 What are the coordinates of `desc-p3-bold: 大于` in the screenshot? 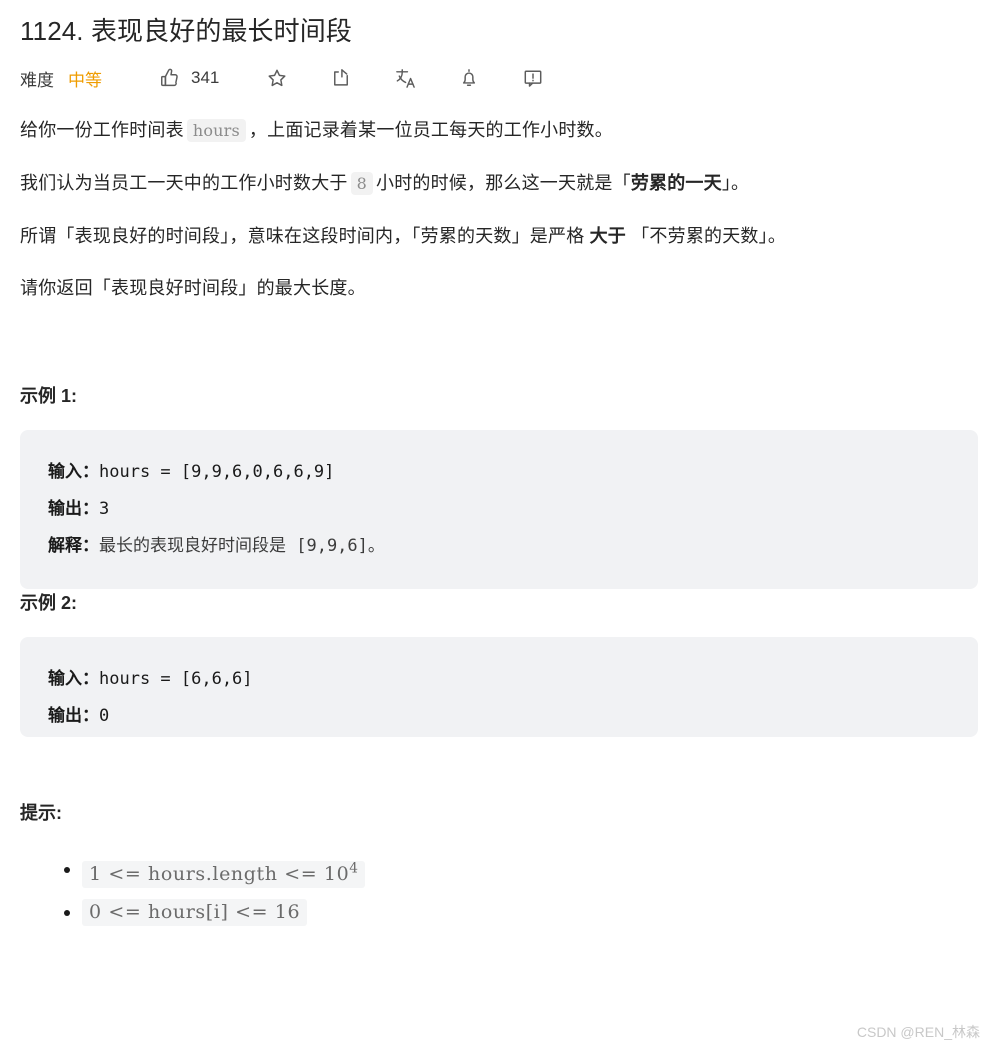 It's located at (608, 236).